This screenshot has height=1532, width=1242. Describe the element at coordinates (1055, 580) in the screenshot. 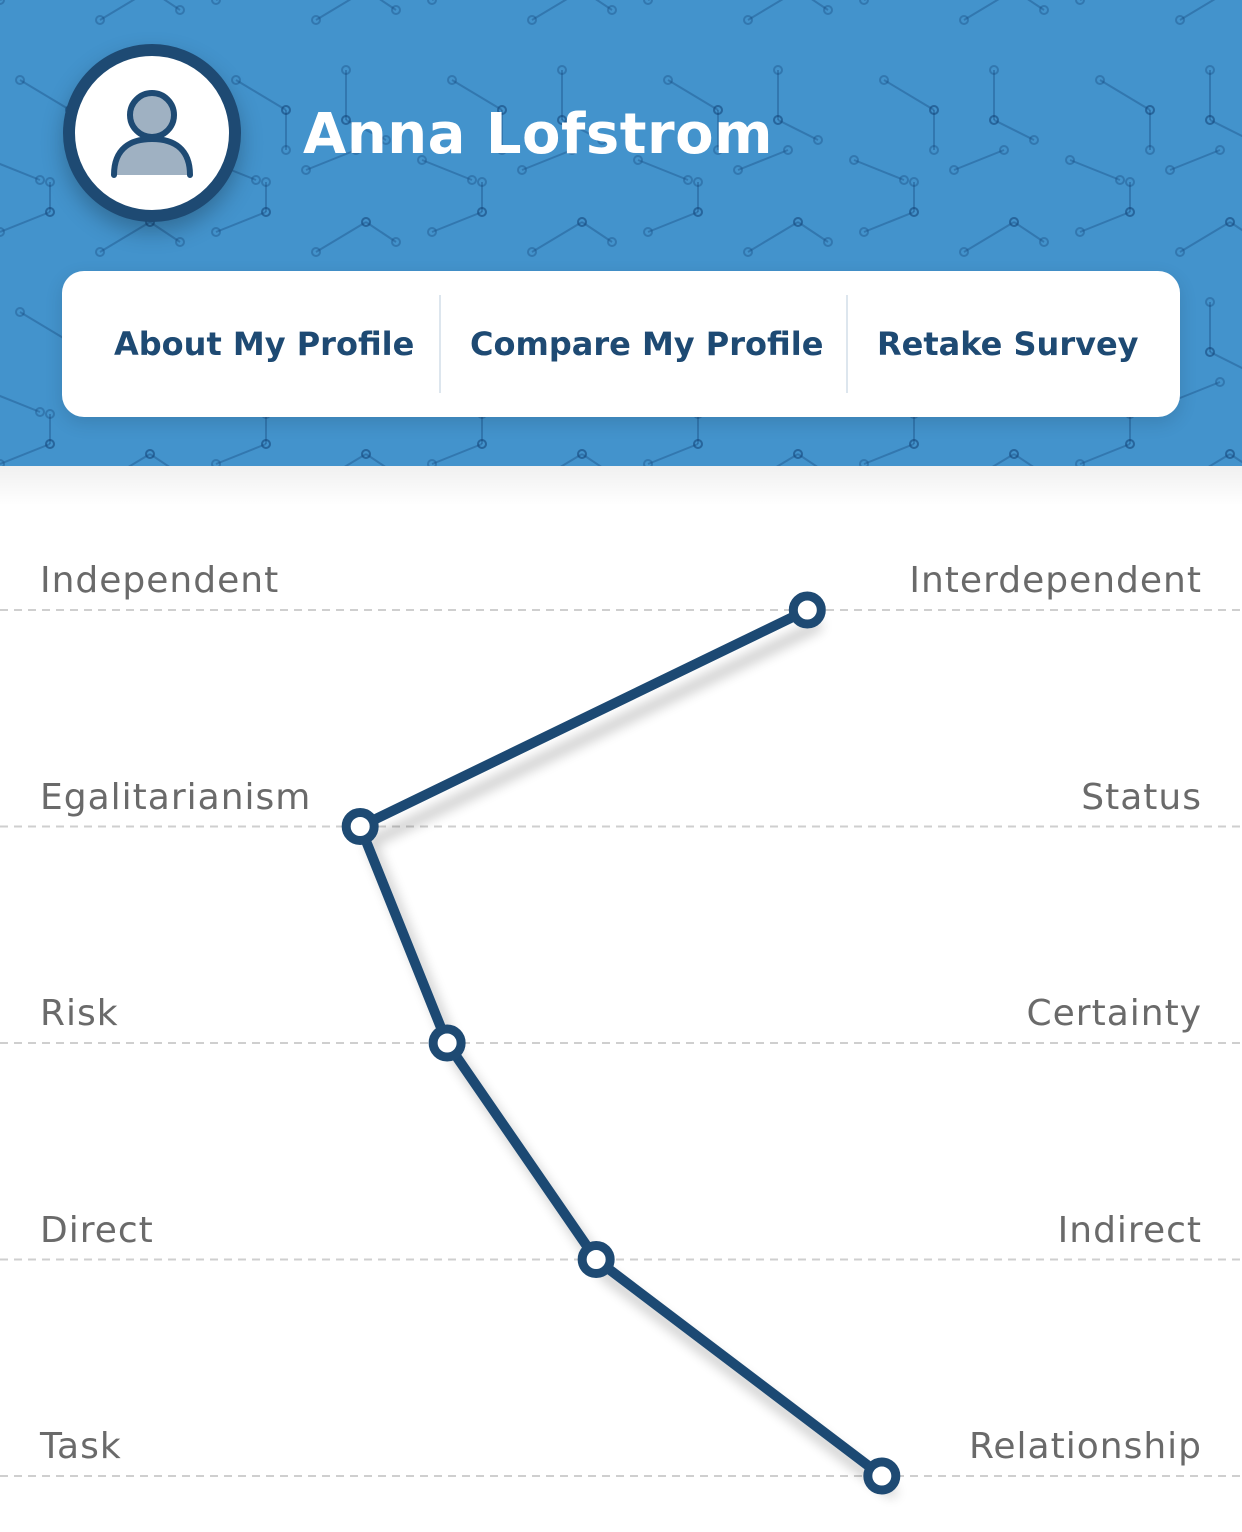

I see `dimension-label-right: Interdependent` at that location.